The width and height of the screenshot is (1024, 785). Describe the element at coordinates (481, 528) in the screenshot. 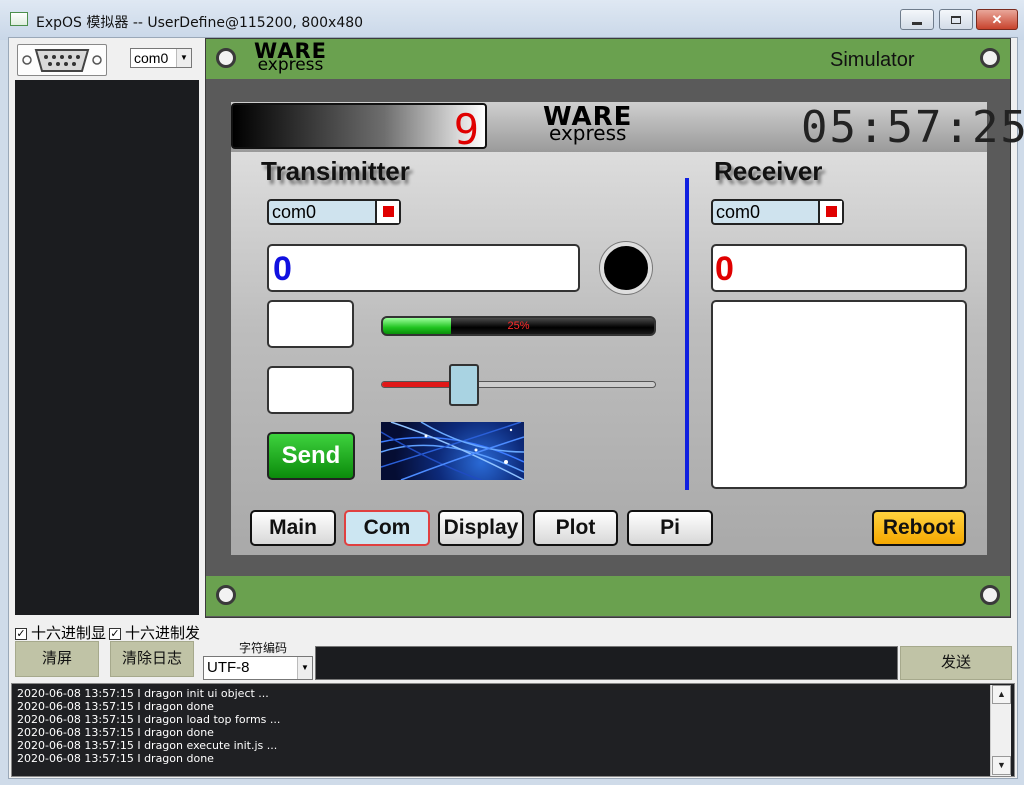

I see `tab-display: Display` at that location.